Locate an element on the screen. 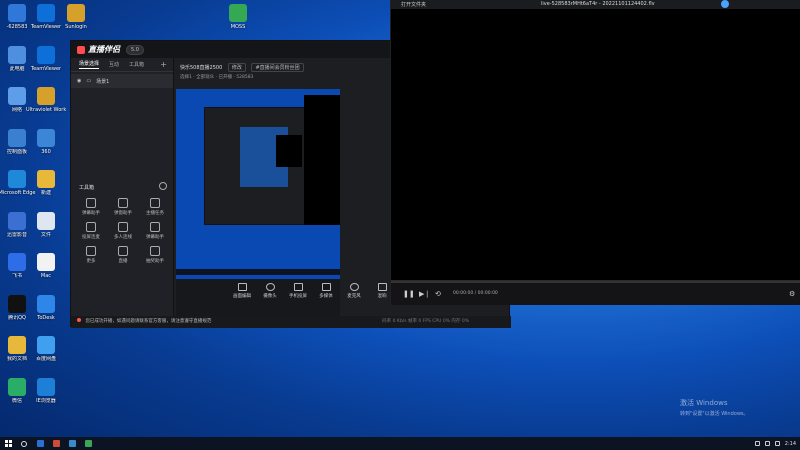  desktop-icon: MOSS is located at coordinates (238, 24).